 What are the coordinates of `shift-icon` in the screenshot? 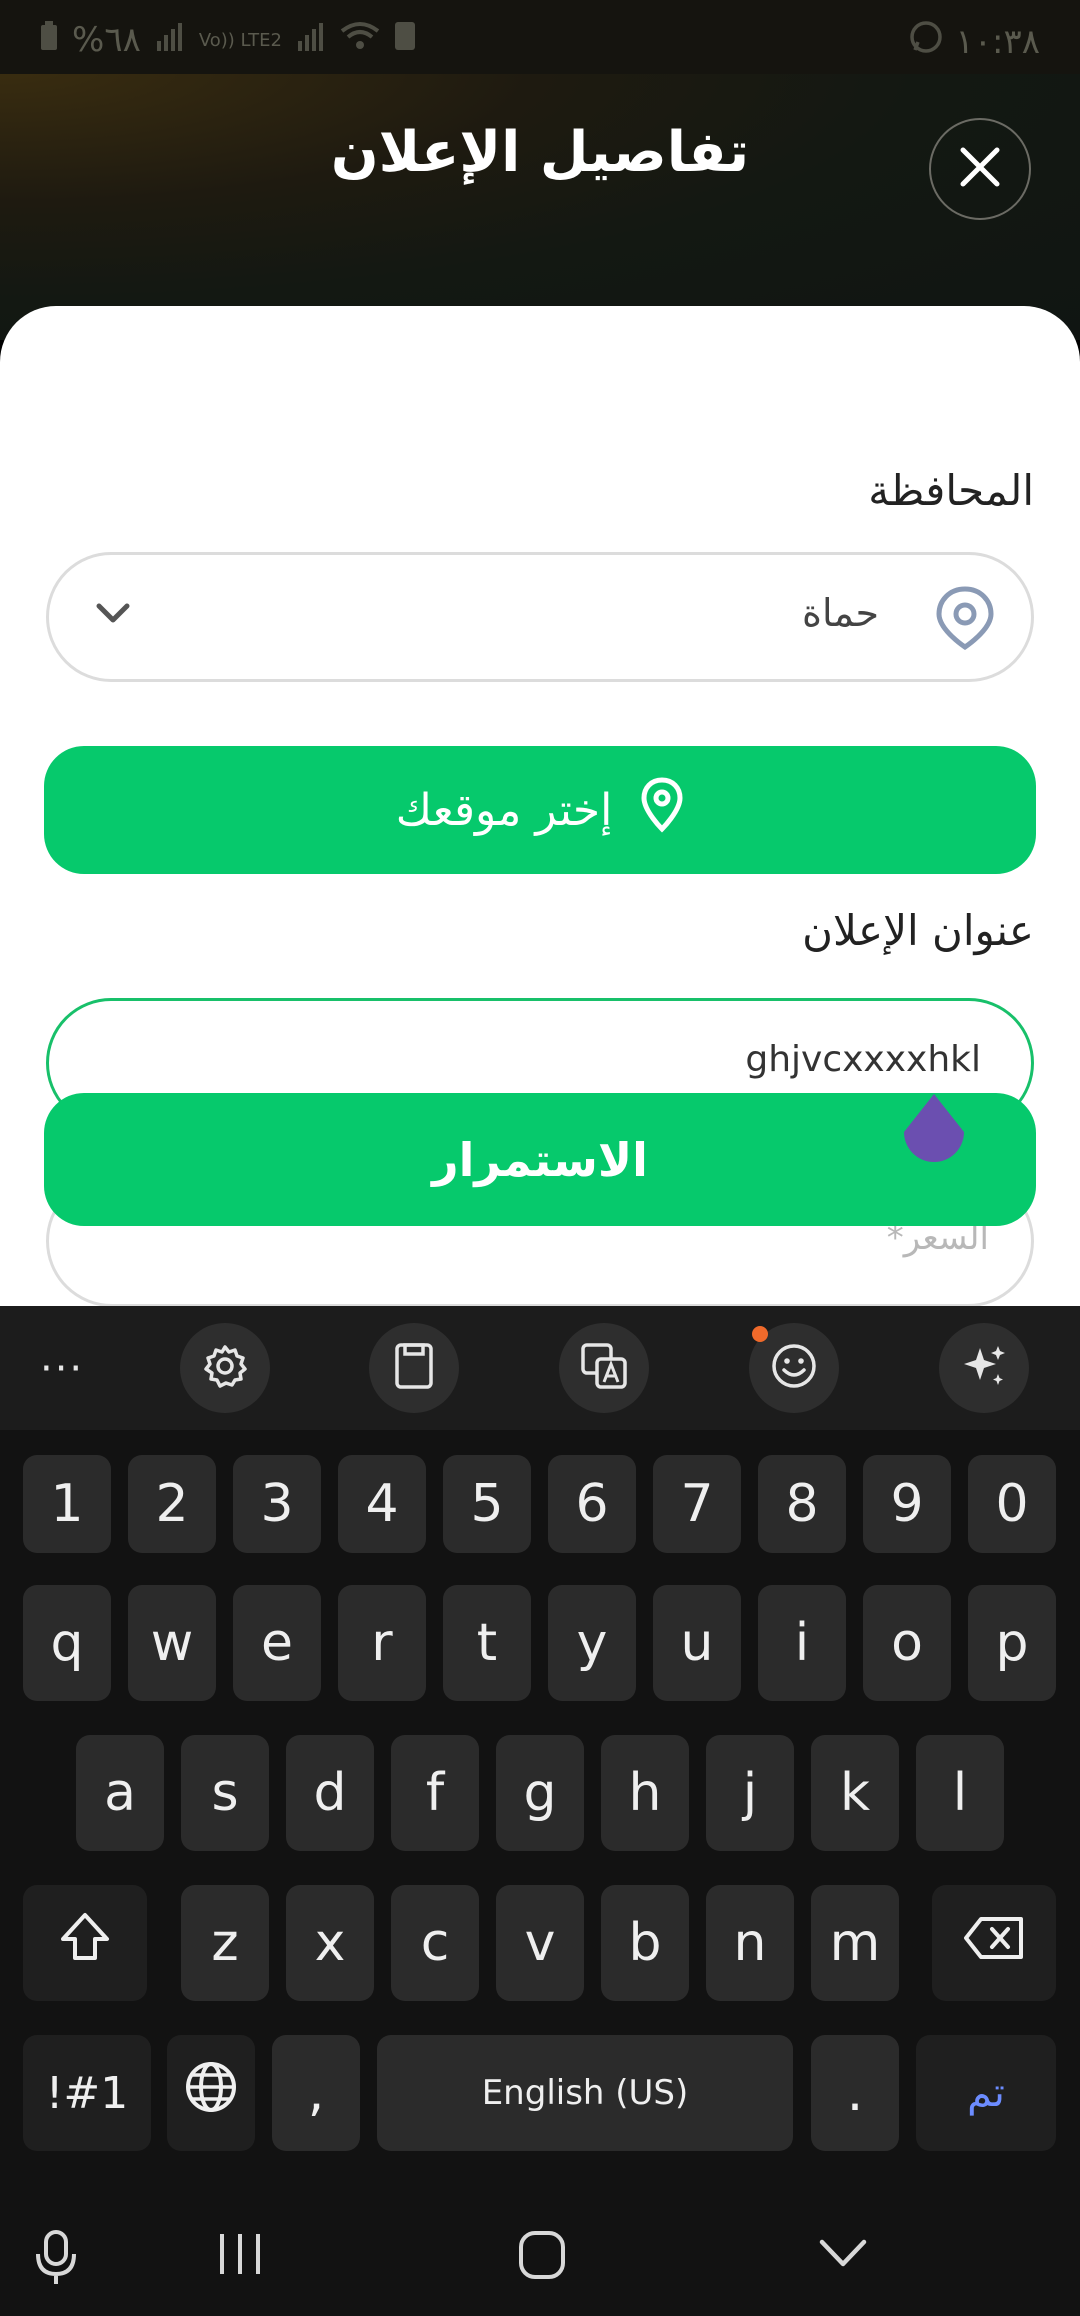 It's located at (85, 1943).